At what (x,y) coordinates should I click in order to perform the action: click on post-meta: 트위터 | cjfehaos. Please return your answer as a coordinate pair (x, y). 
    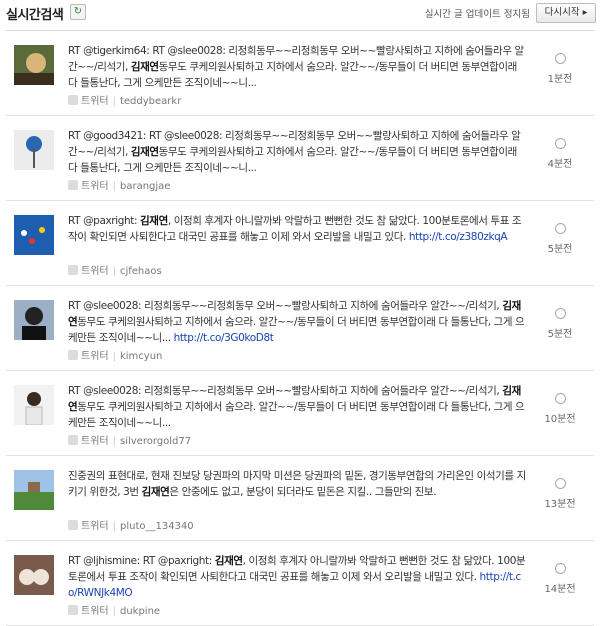
    Looking at the image, I should click on (115, 269).